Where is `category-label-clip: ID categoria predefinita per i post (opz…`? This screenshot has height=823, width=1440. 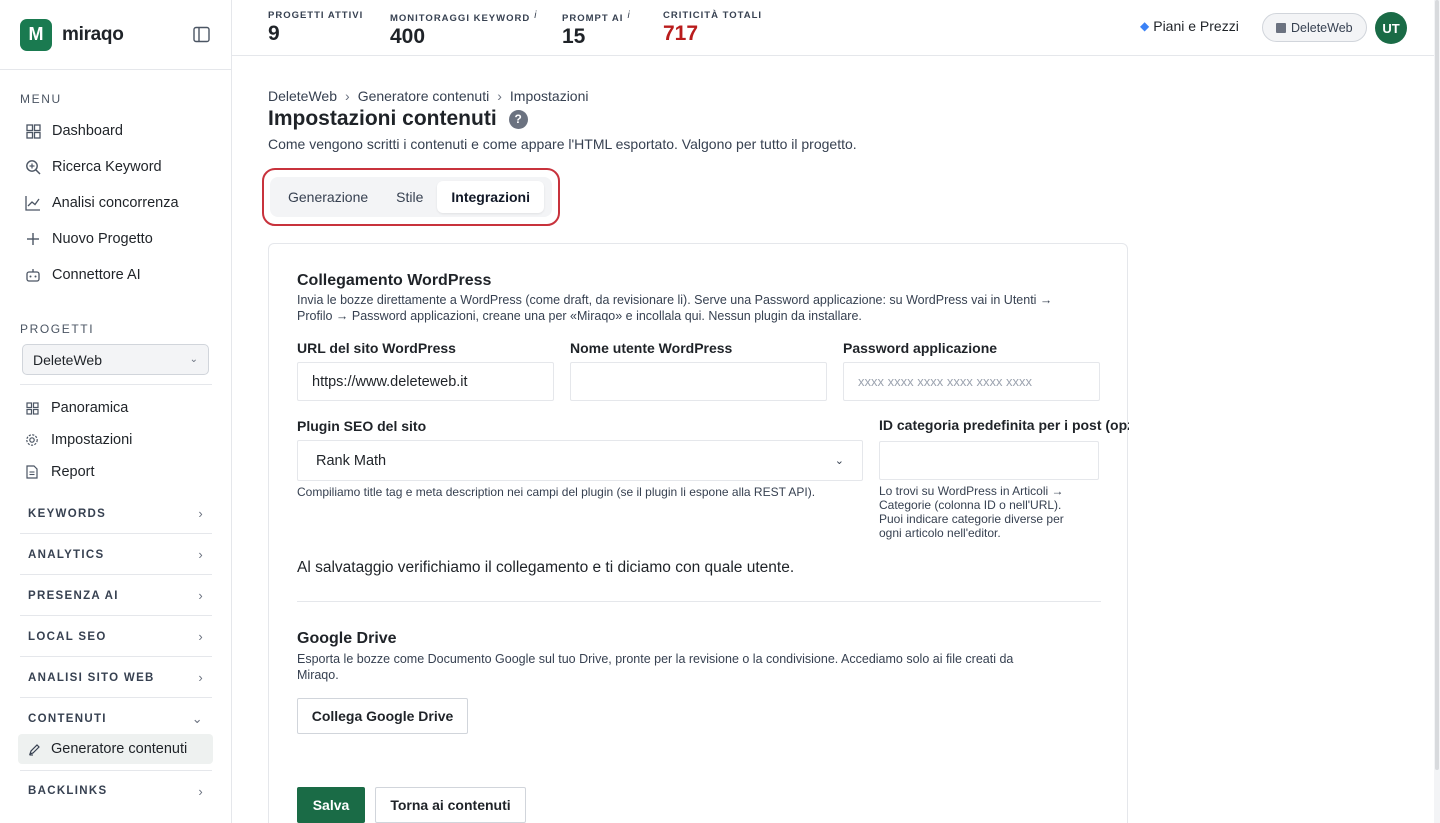
category-label-clip: ID categoria predefinita per i post (opz… is located at coordinates (1004, 425).